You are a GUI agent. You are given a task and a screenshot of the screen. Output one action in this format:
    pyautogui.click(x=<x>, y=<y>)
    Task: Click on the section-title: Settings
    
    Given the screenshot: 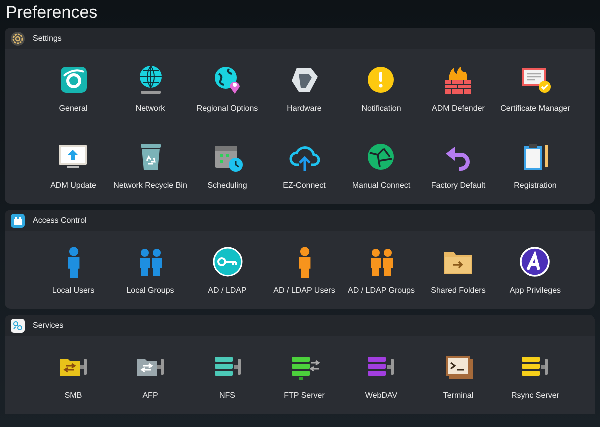 What is the action you would take?
    pyautogui.click(x=47, y=38)
    